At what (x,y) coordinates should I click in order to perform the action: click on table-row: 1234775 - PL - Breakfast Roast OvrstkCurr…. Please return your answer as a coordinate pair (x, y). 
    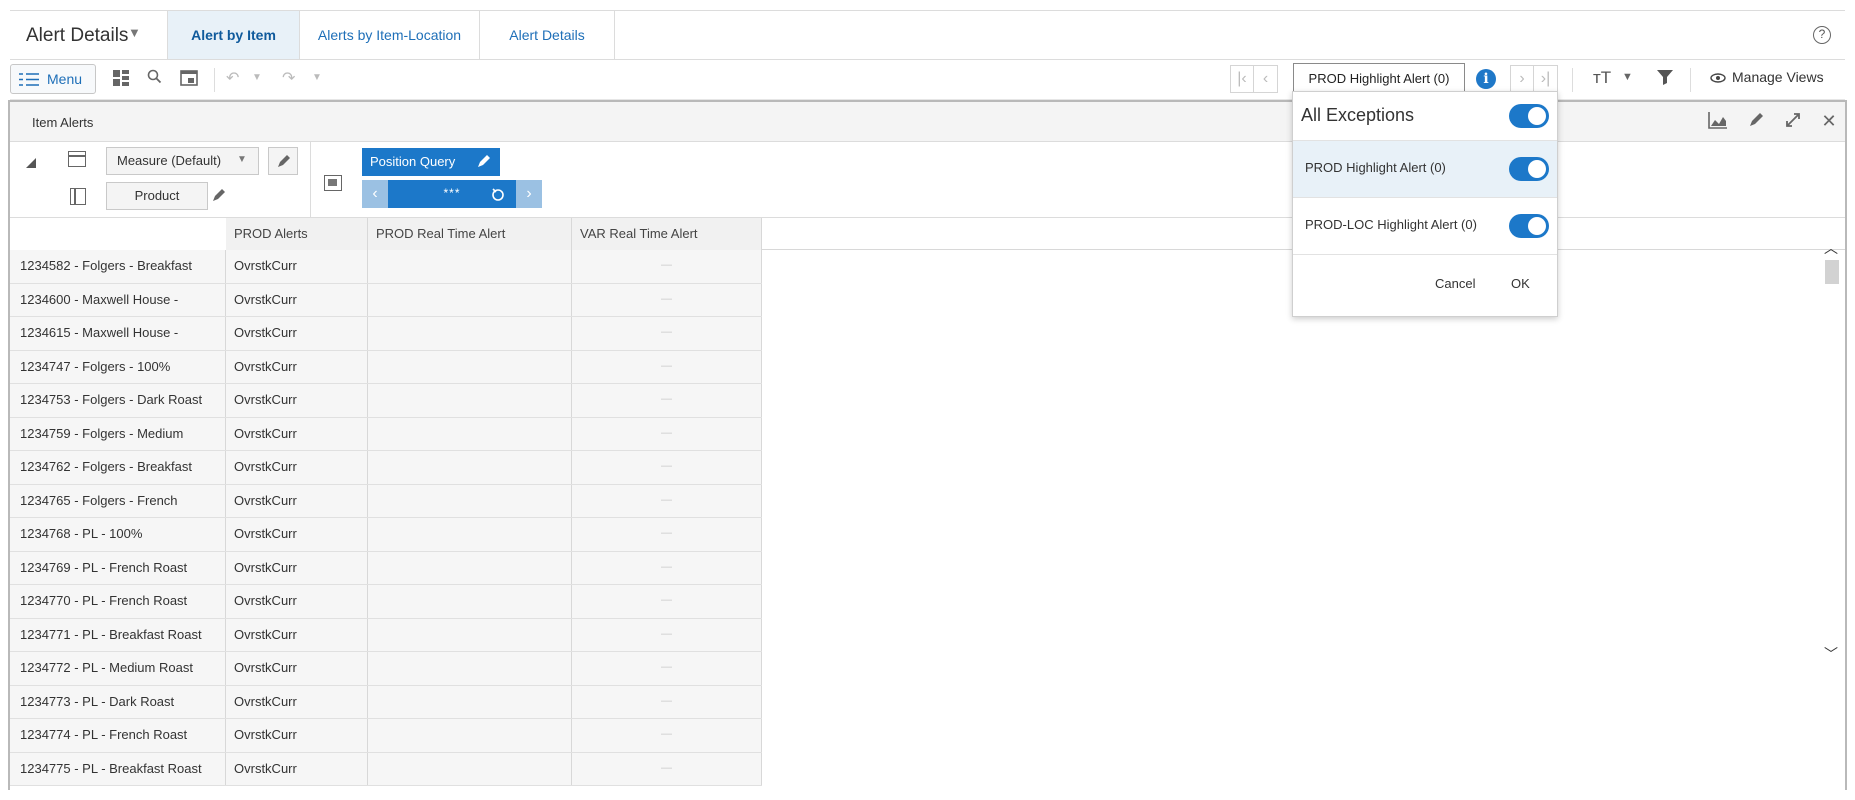
    Looking at the image, I should click on (386, 769).